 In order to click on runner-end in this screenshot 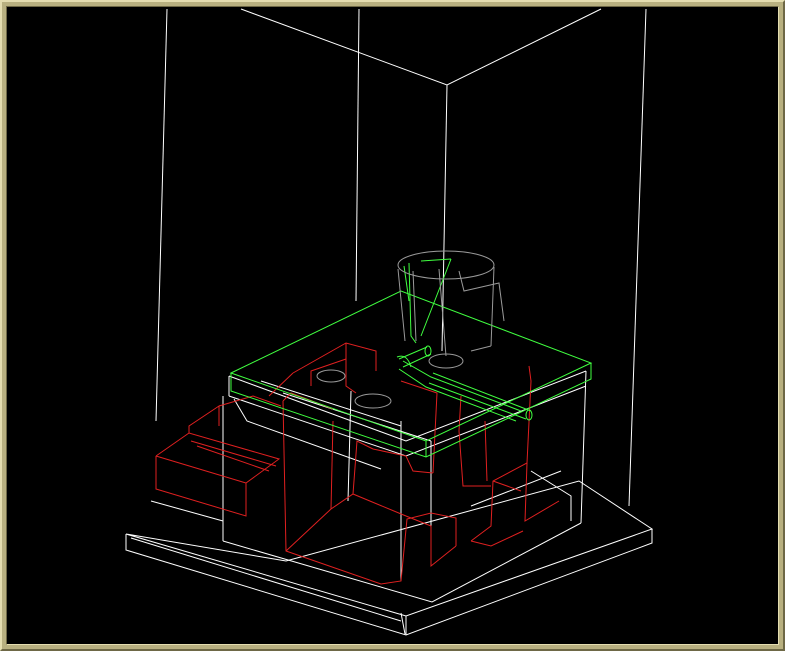, I will do `click(428, 351)`.